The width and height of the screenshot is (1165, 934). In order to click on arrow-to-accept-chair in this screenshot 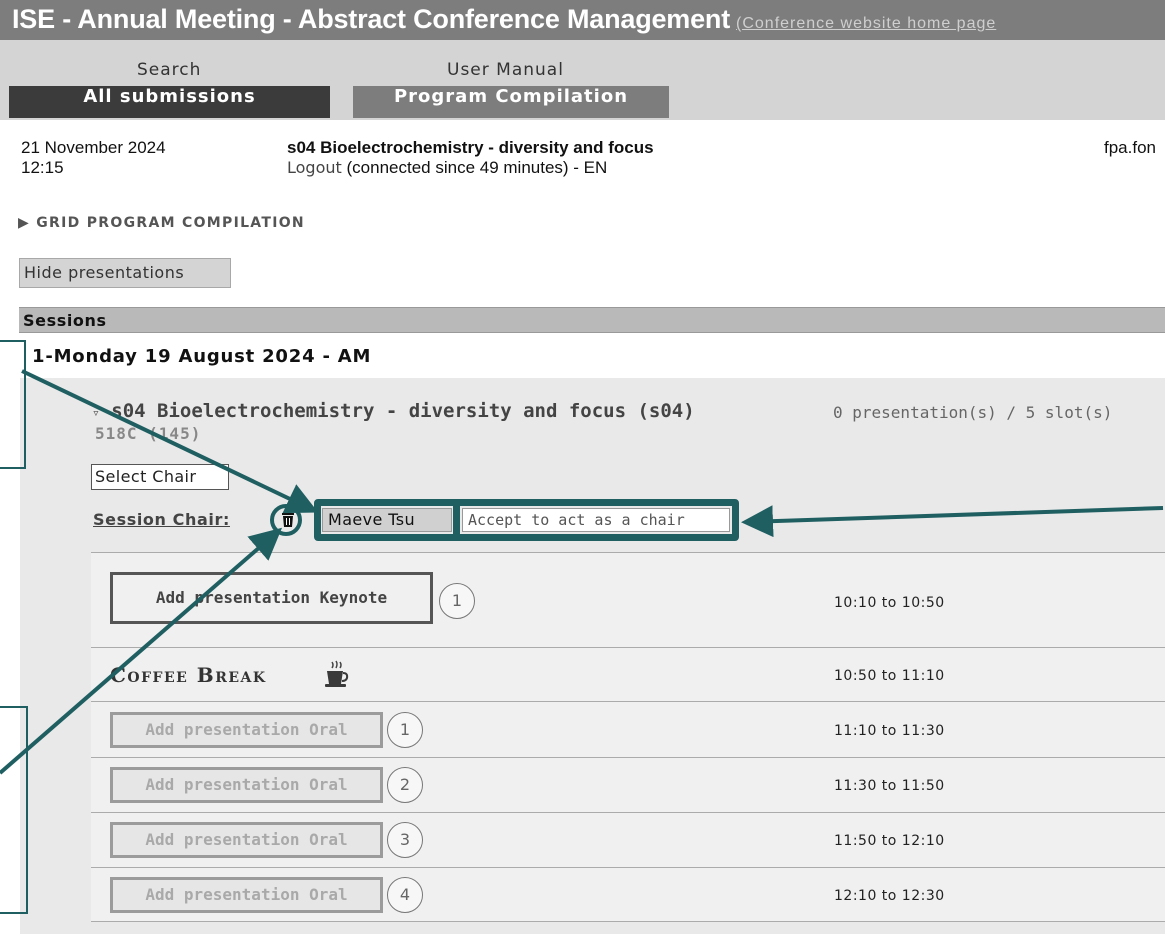, I will do `click(952, 521)`.